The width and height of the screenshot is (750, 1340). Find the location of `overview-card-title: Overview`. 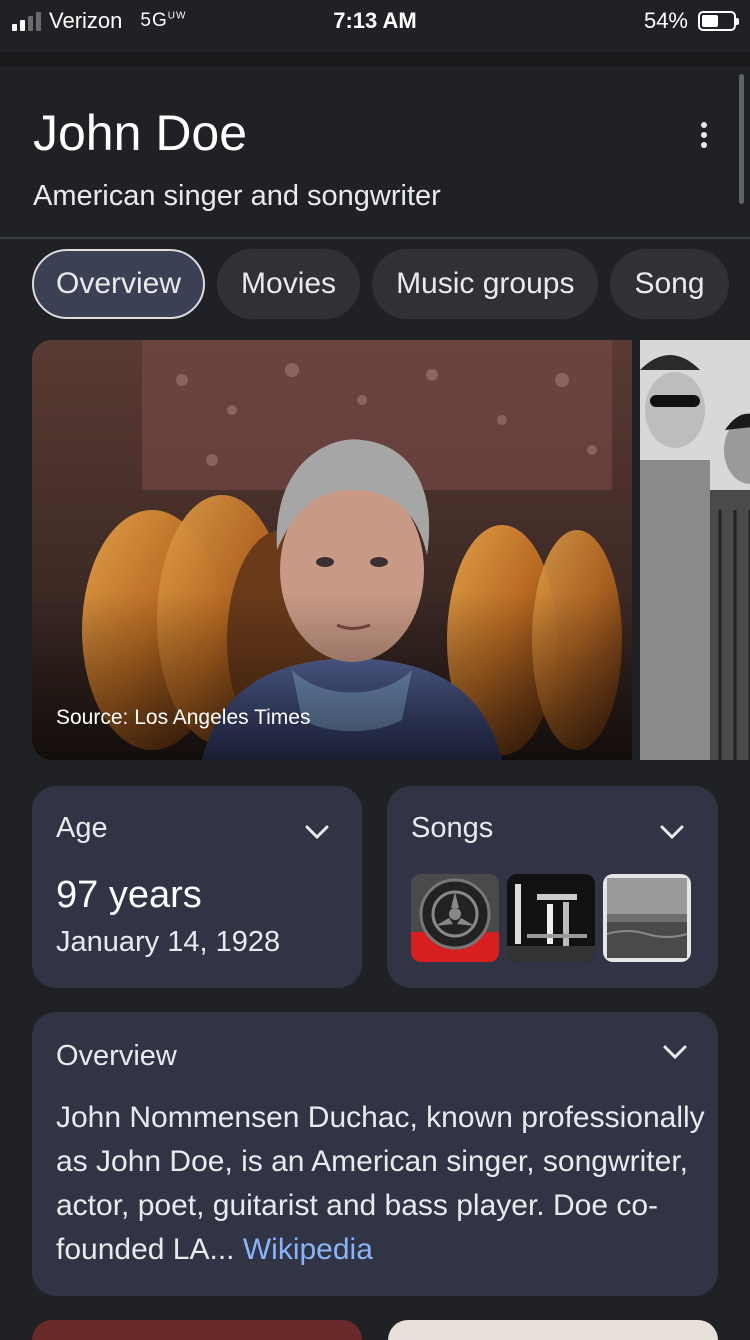

overview-card-title: Overview is located at coordinates (116, 1056).